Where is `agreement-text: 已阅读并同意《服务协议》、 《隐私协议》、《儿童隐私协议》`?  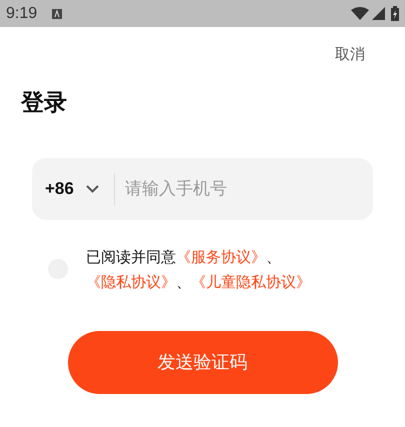
agreement-text: 已阅读并同意《服务协议》、 《隐私协议》、《儿童隐私协议》 is located at coordinates (199, 270).